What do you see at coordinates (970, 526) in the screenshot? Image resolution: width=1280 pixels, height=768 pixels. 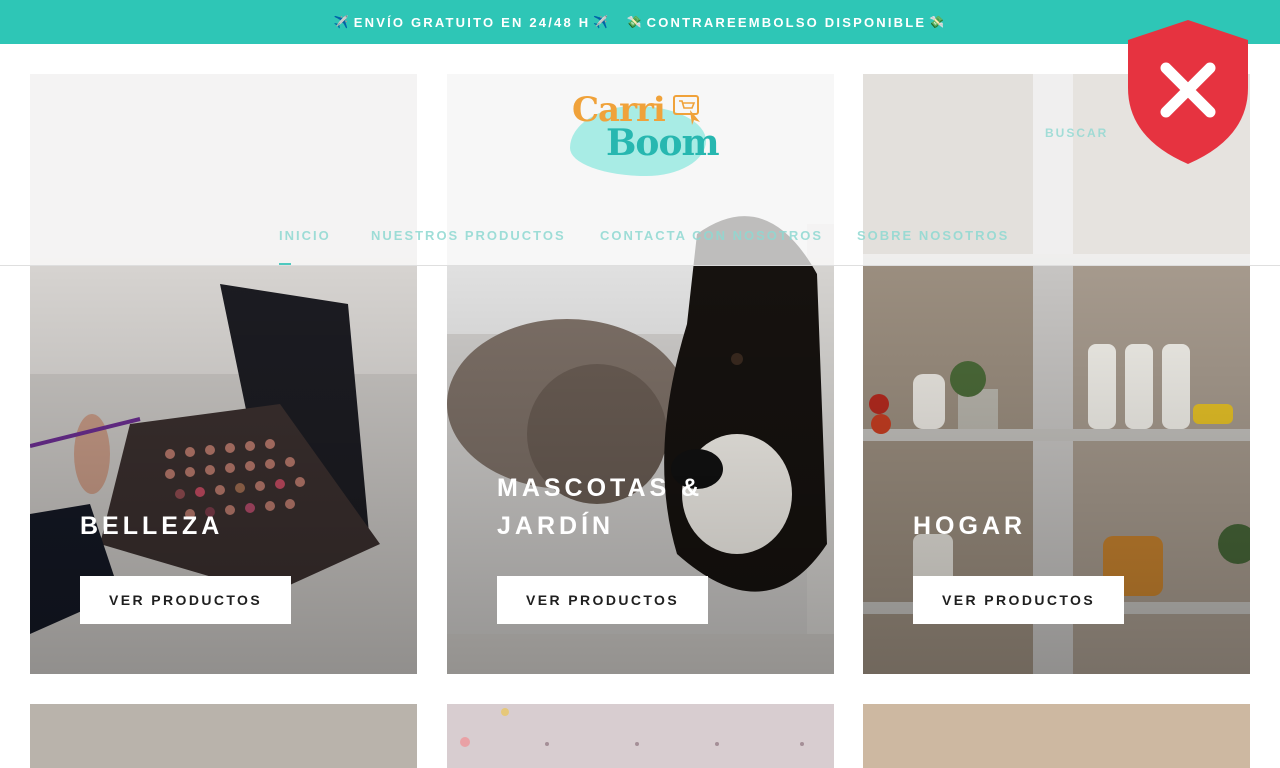 I see `category-title: HOGAR` at bounding box center [970, 526].